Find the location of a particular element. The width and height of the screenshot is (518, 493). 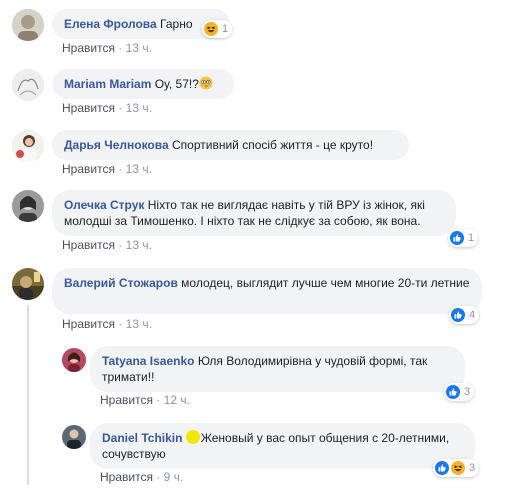

reply-author: Tatyana Isaenko is located at coordinates (148, 361).